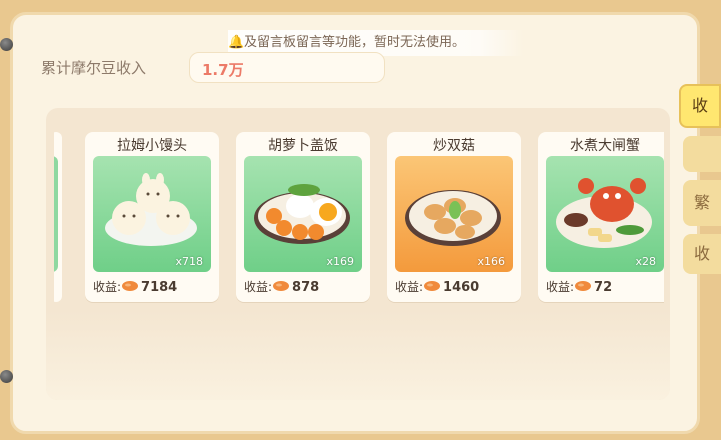  Describe the element at coordinates (58, 217) in the screenshot. I see `partial-dish-card` at that location.